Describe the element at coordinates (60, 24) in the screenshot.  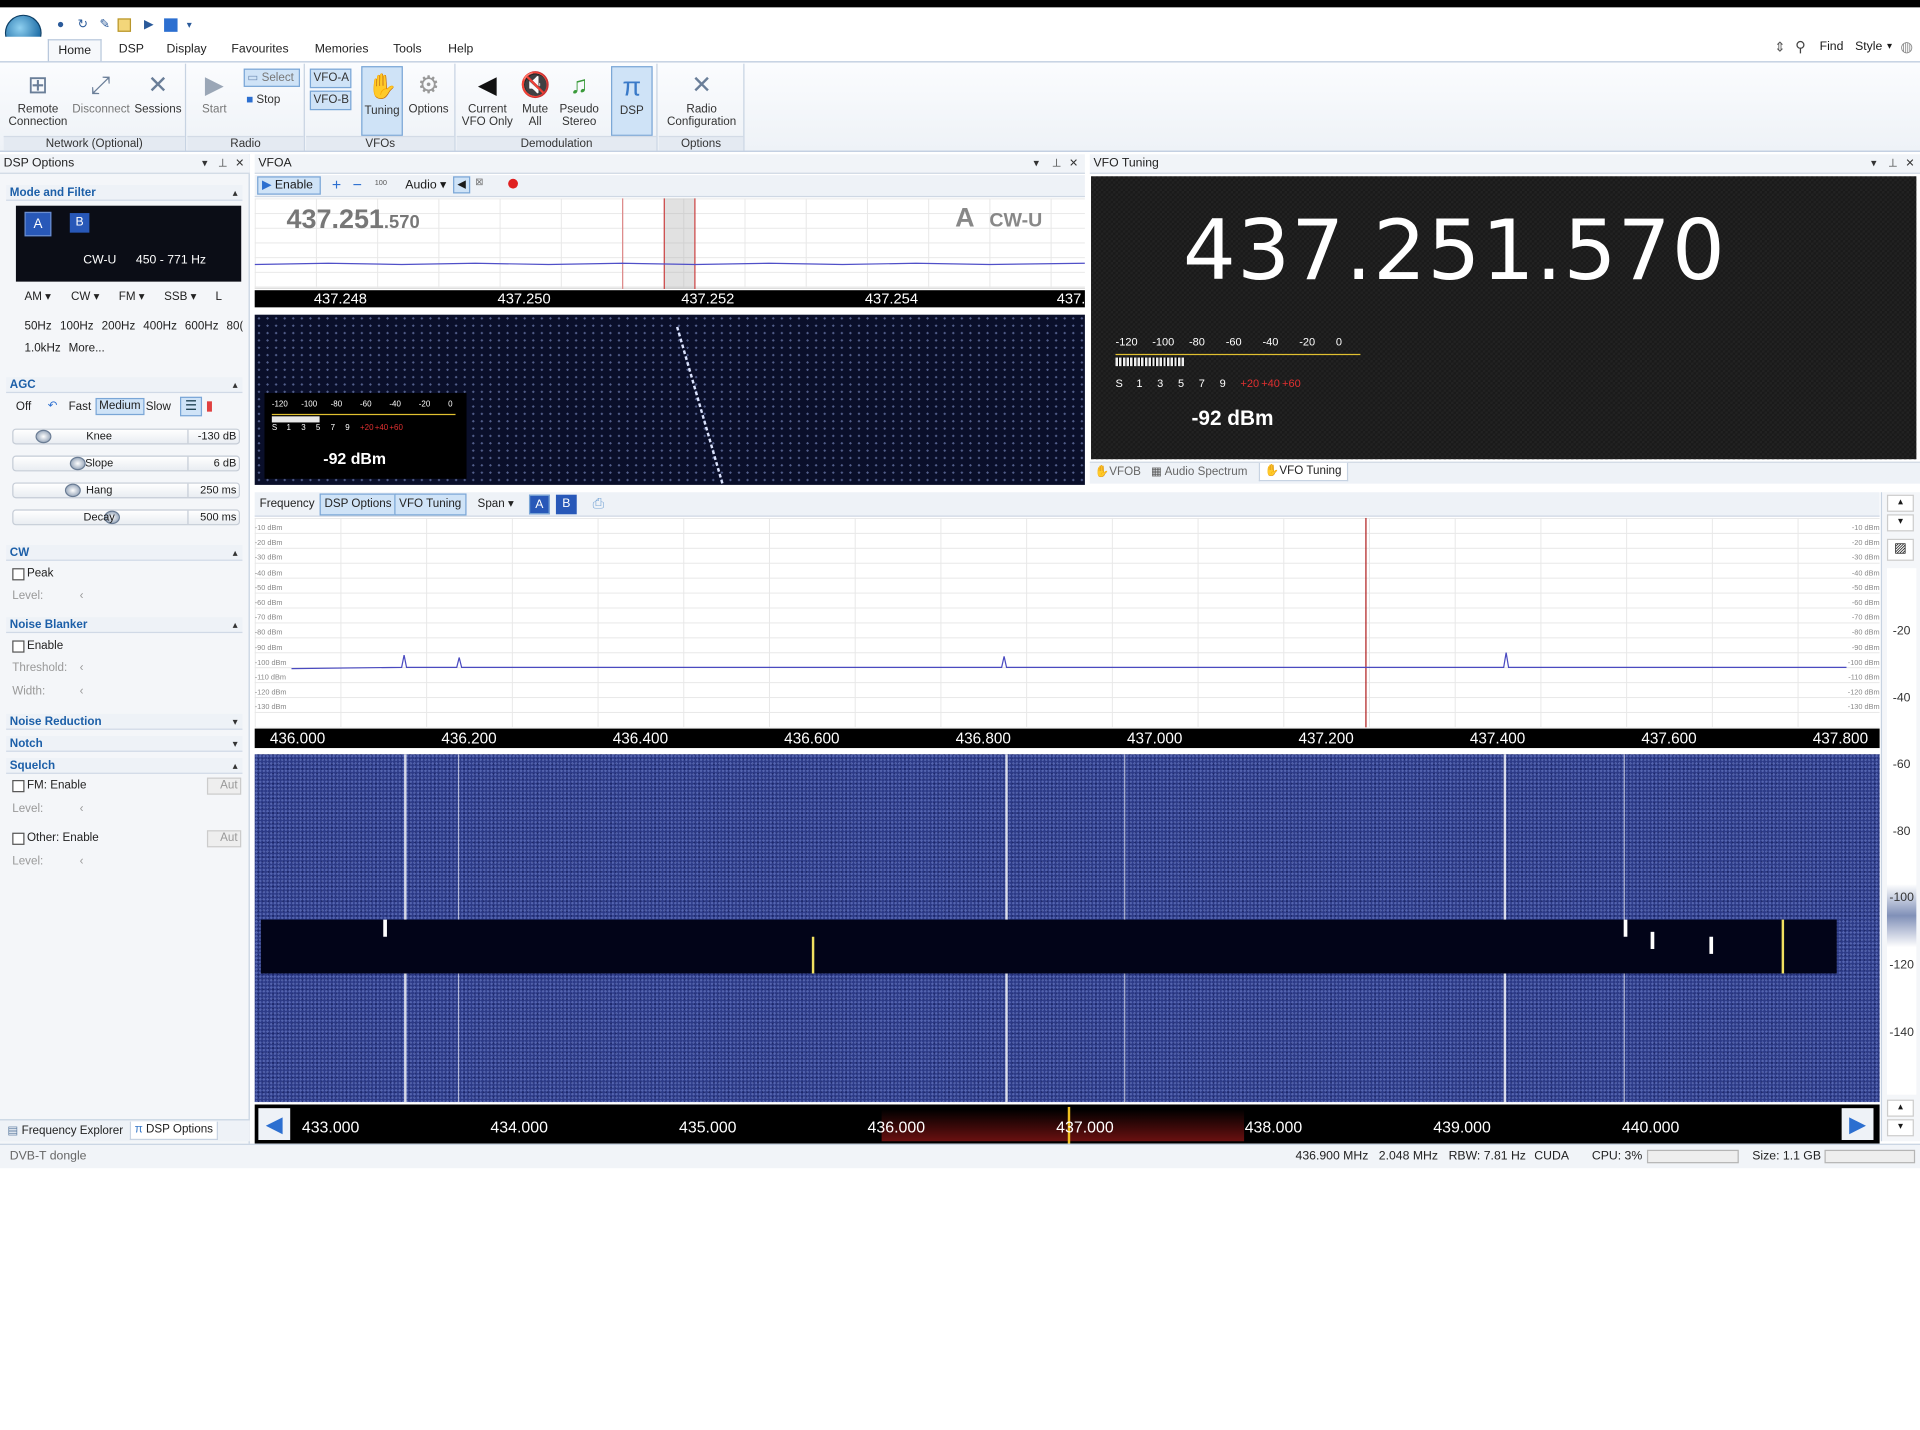
I see `qa-undo-icon: ●` at that location.